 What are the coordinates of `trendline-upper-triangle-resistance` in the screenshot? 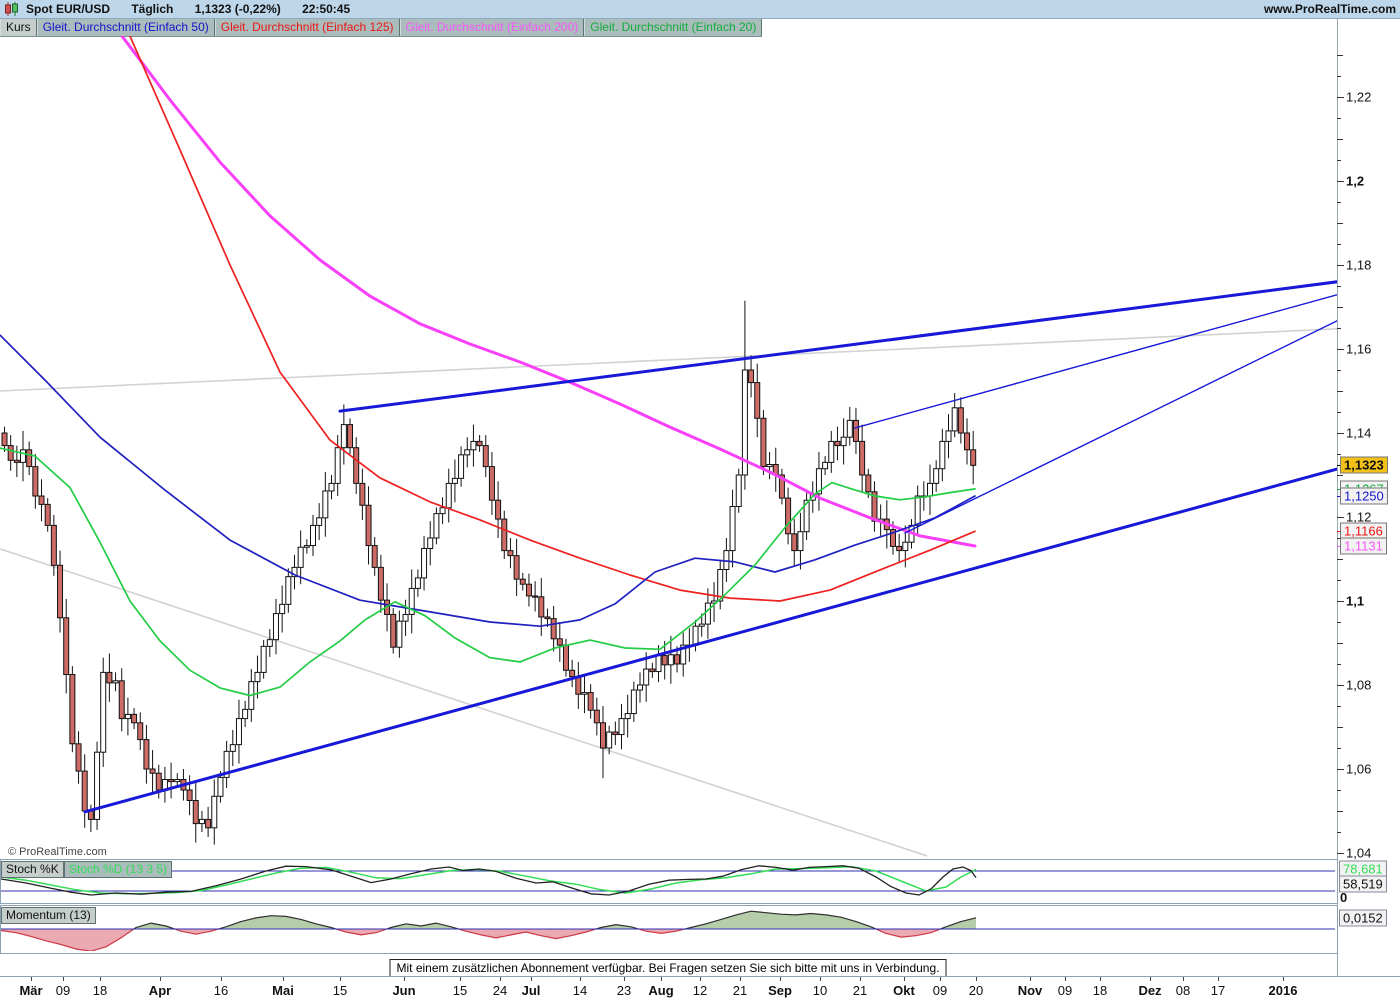 It's located at (837, 346).